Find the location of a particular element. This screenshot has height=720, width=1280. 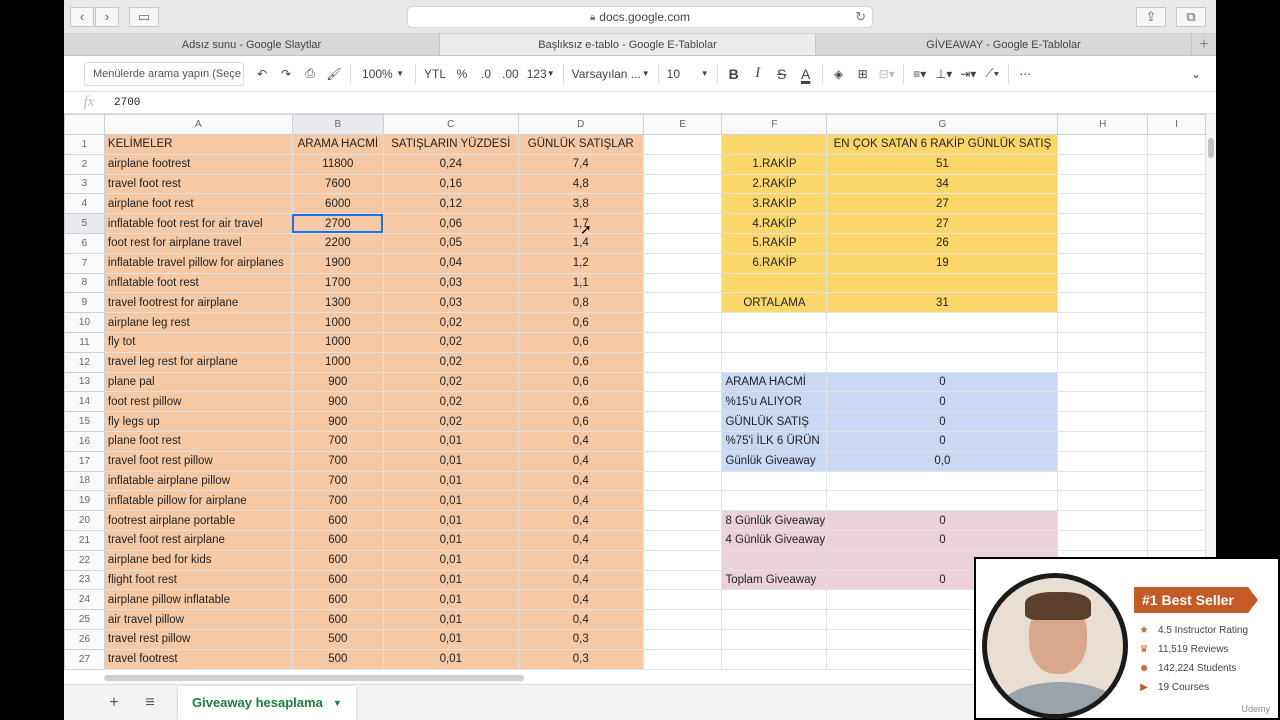

cell-search-volume: ARAMA HACMİ is located at coordinates (337, 144).